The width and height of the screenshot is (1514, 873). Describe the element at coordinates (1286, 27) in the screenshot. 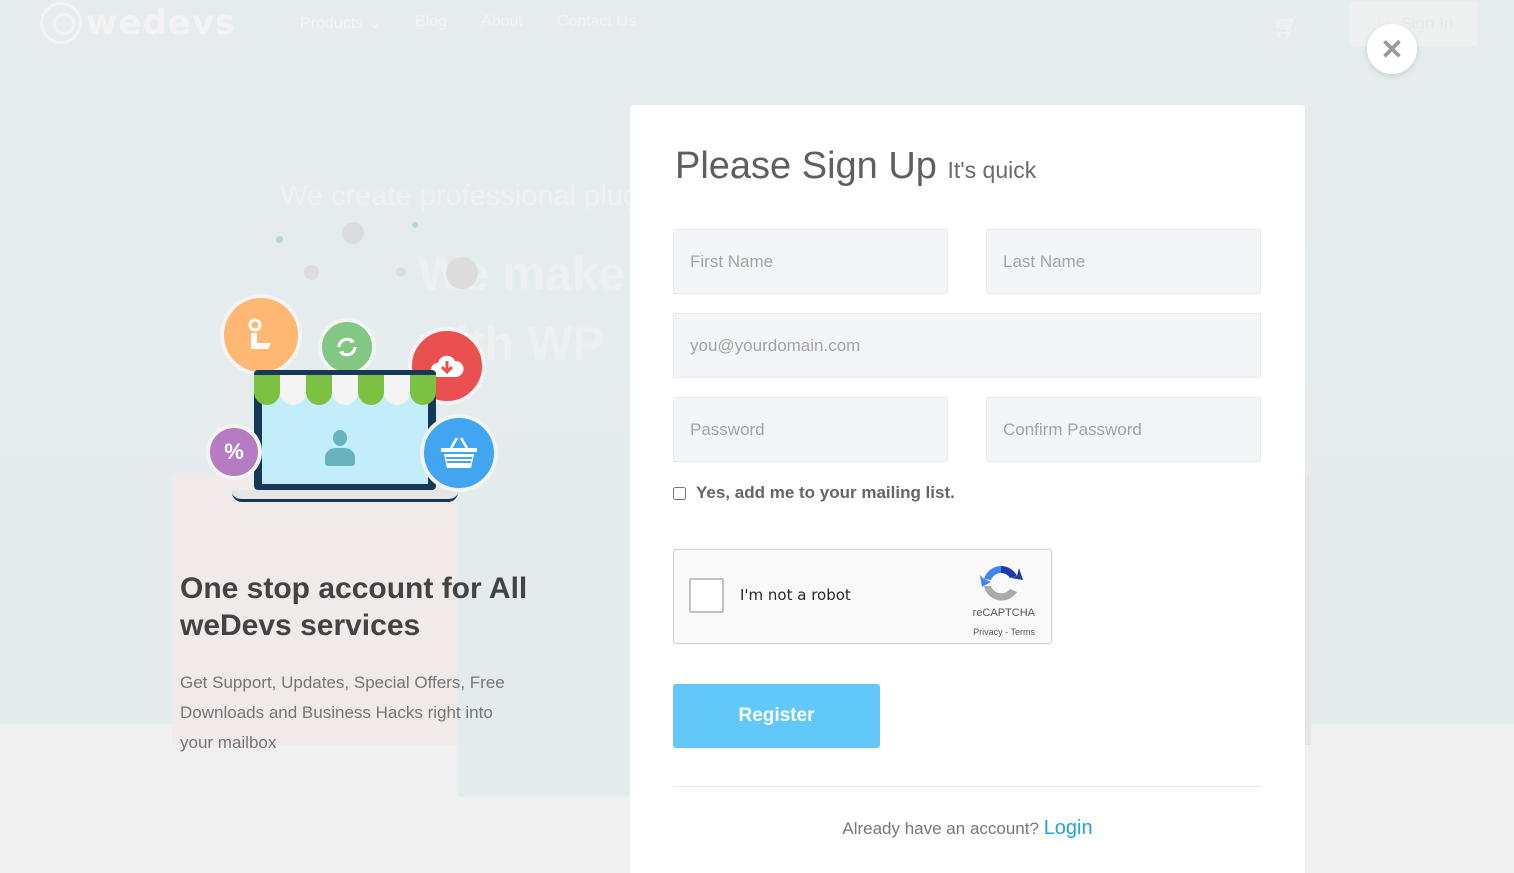

I see `cart-icon: 🛒︎` at that location.